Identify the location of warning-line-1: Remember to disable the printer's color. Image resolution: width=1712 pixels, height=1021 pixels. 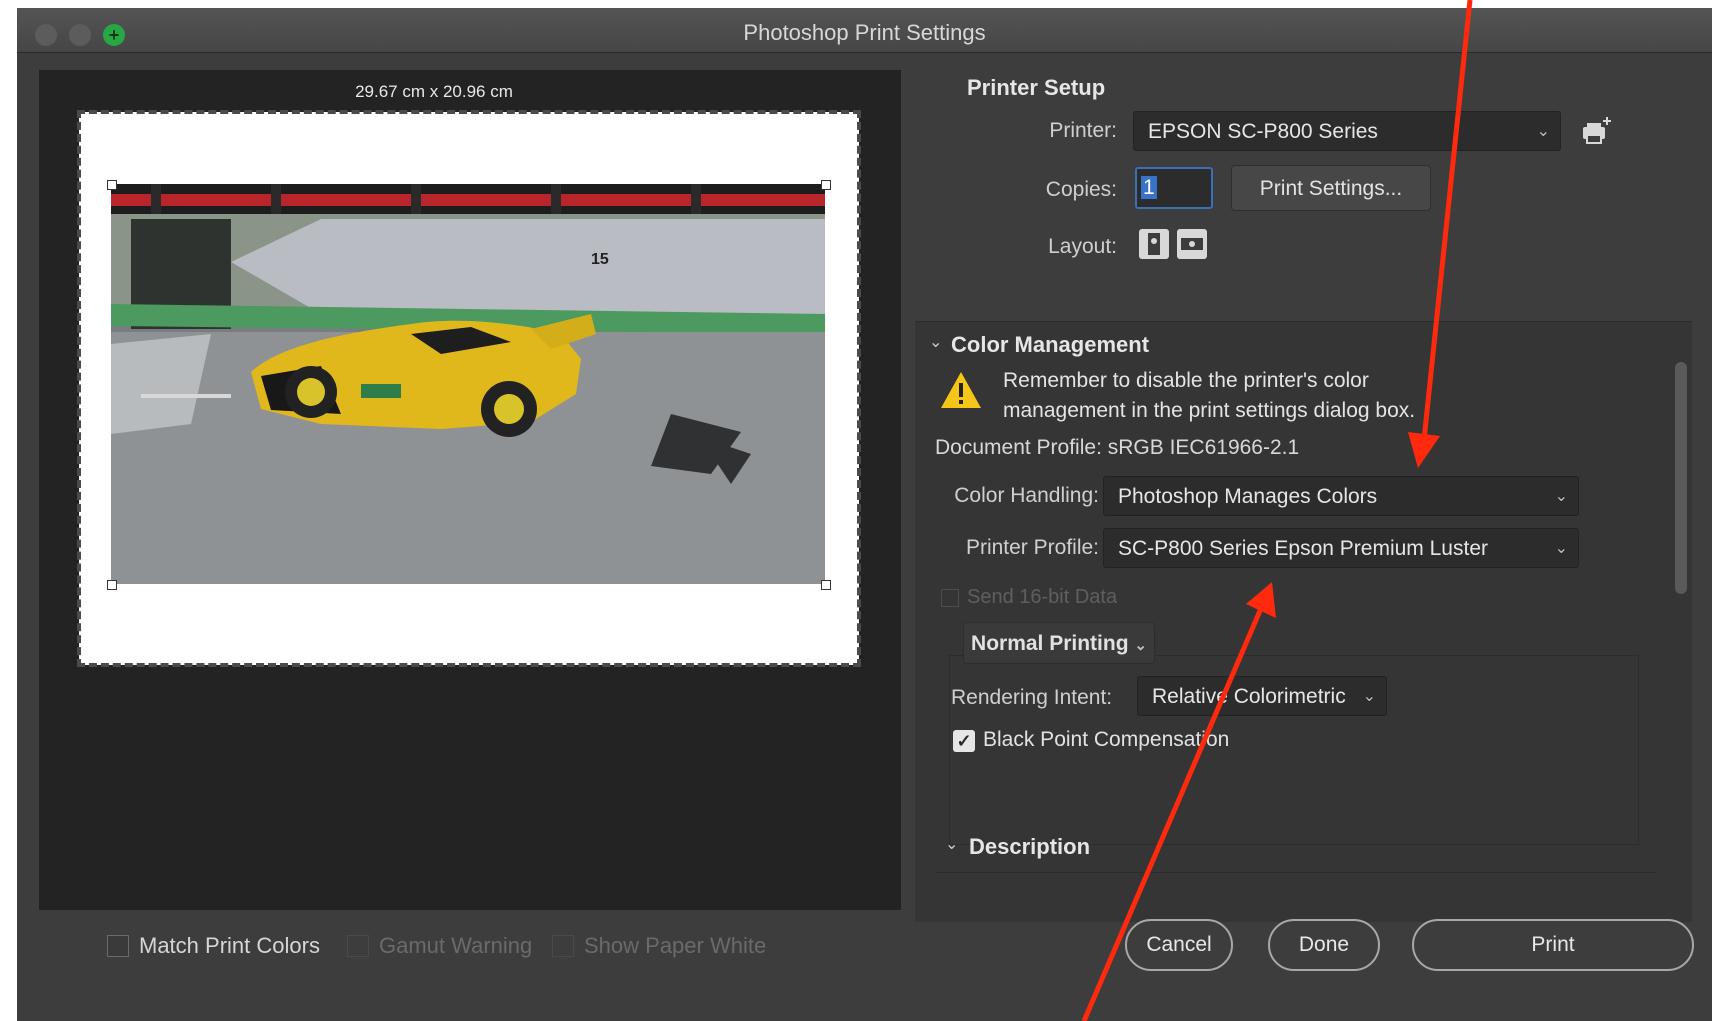
(1186, 380).